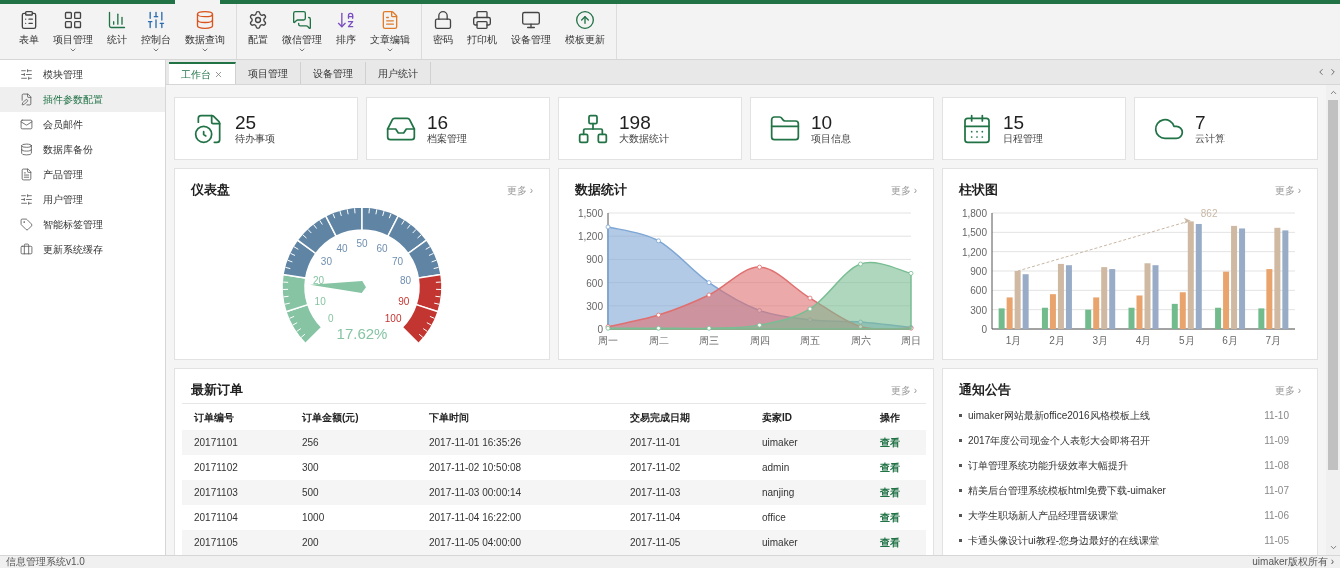 The width and height of the screenshot is (1340, 568). I want to click on sidebar-item: 会员邮件, so click(82, 124).